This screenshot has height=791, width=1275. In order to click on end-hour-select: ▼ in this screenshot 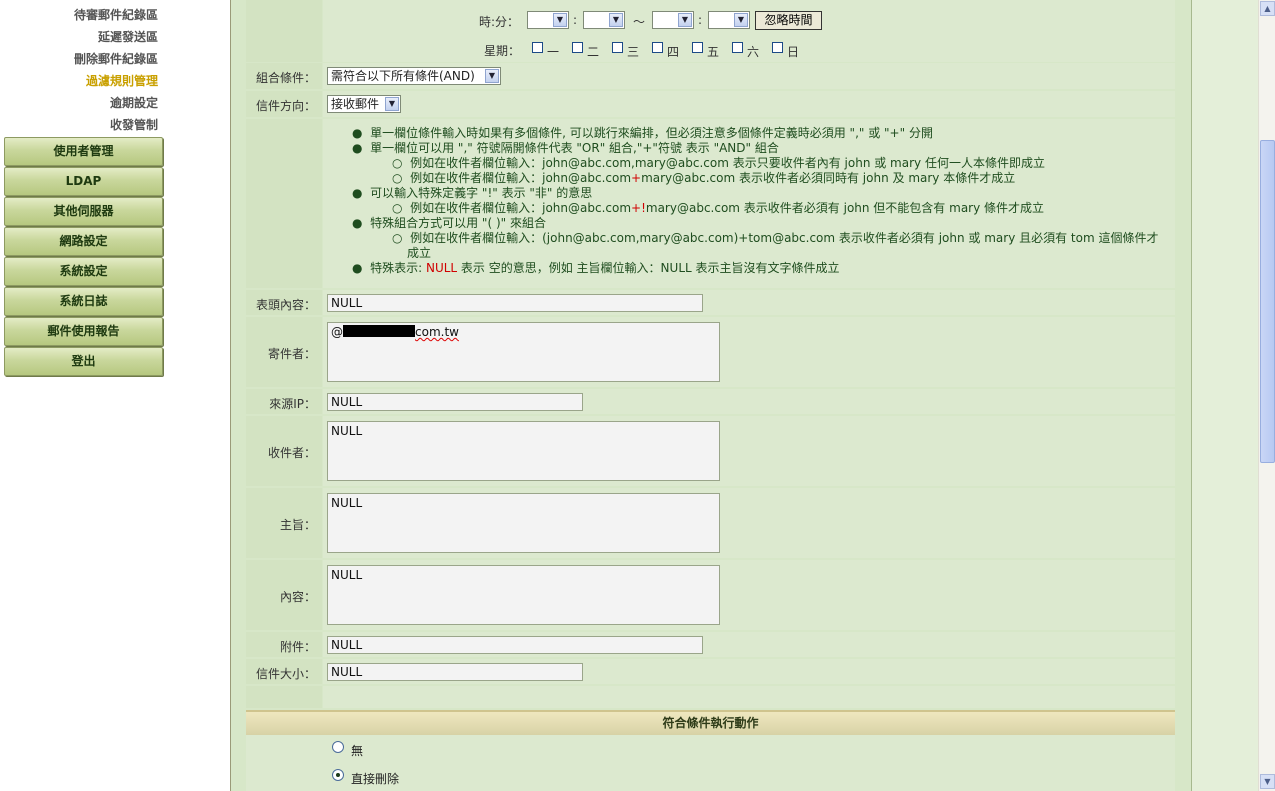, I will do `click(673, 20)`.